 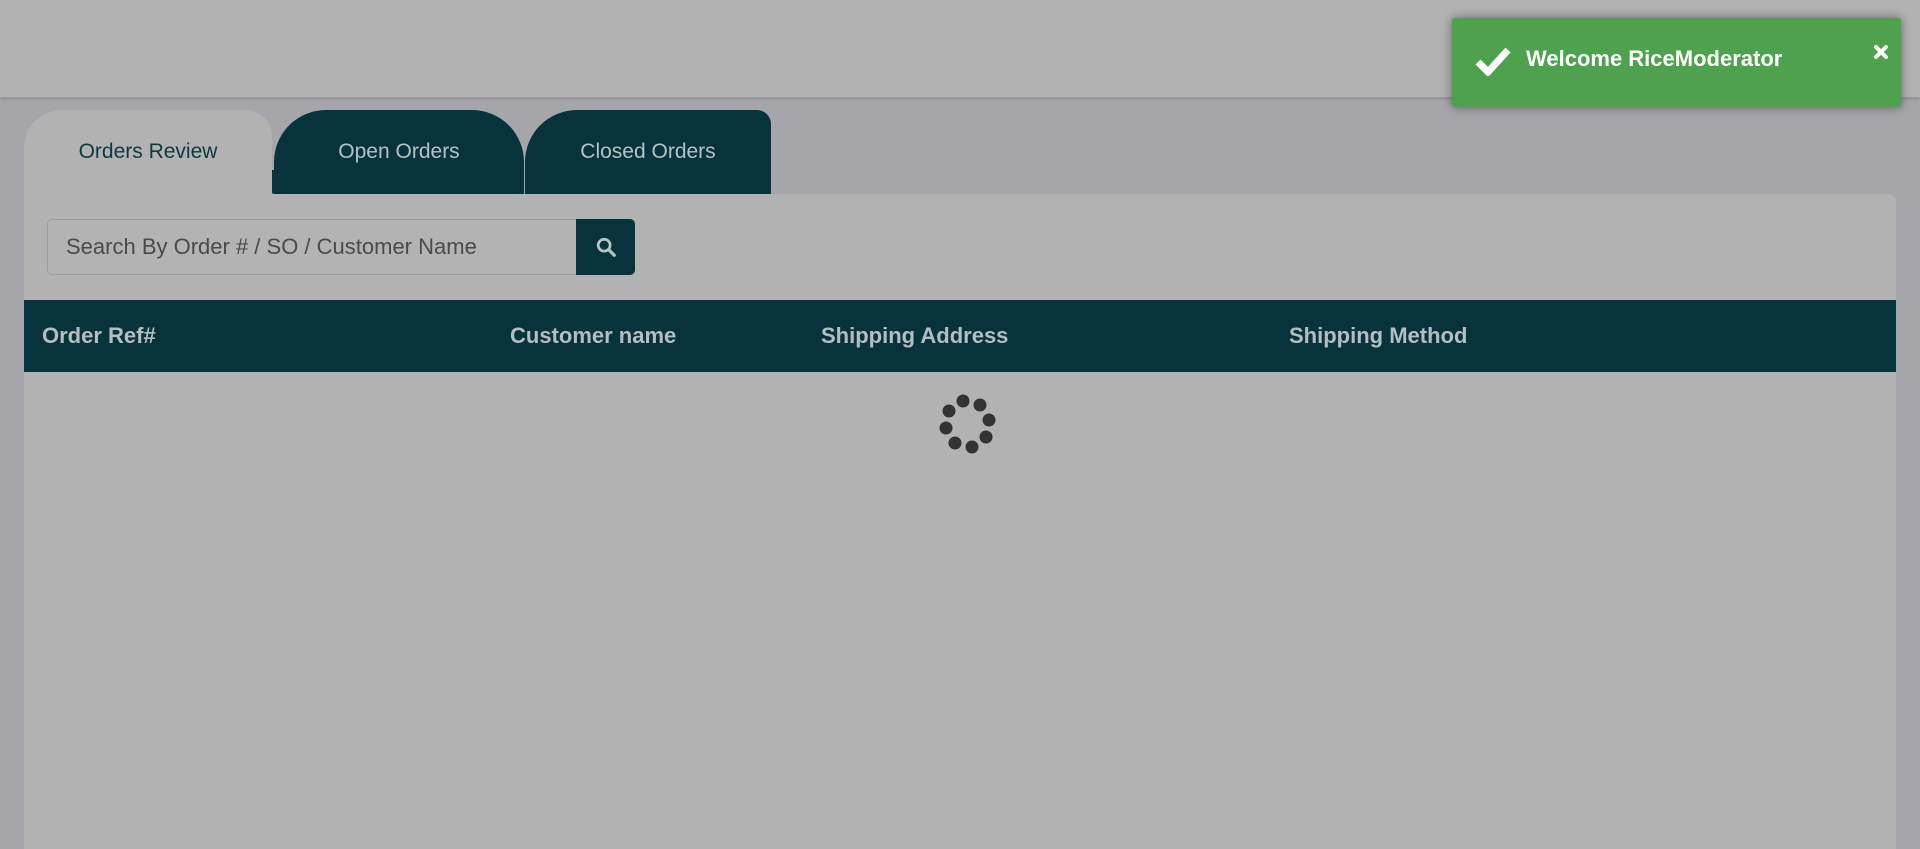 I want to click on tab-closed-orders: Closed Orders, so click(x=648, y=152).